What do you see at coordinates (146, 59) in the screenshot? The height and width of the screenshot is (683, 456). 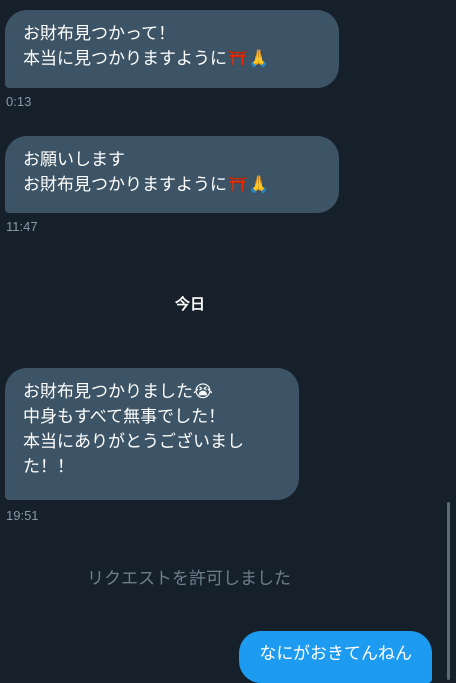 I see `message-line: 本当に見つかりますように⛩️🙏` at bounding box center [146, 59].